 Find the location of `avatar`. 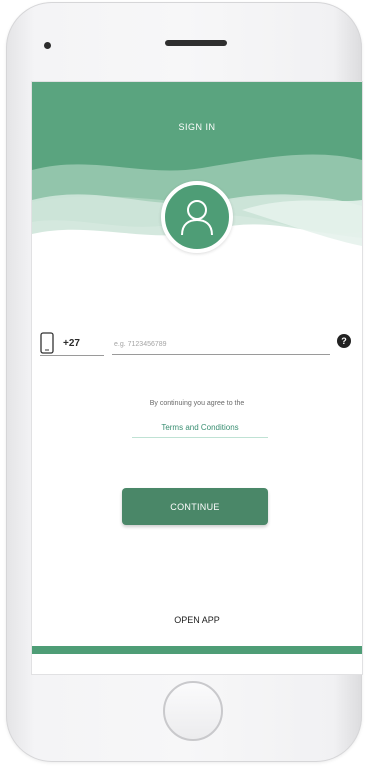

avatar is located at coordinates (197, 217).